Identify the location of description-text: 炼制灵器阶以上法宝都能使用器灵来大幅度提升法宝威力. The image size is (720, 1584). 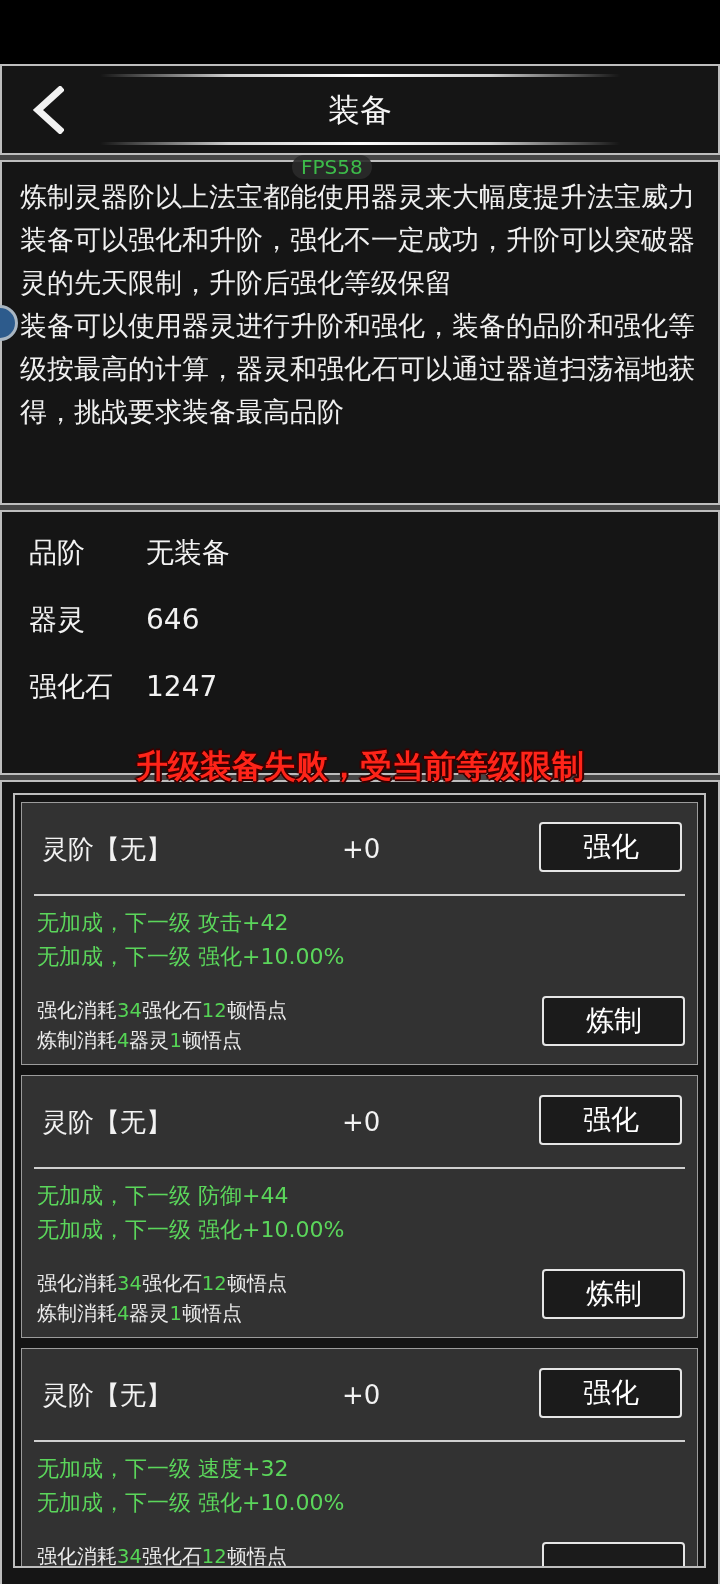
(357, 196).